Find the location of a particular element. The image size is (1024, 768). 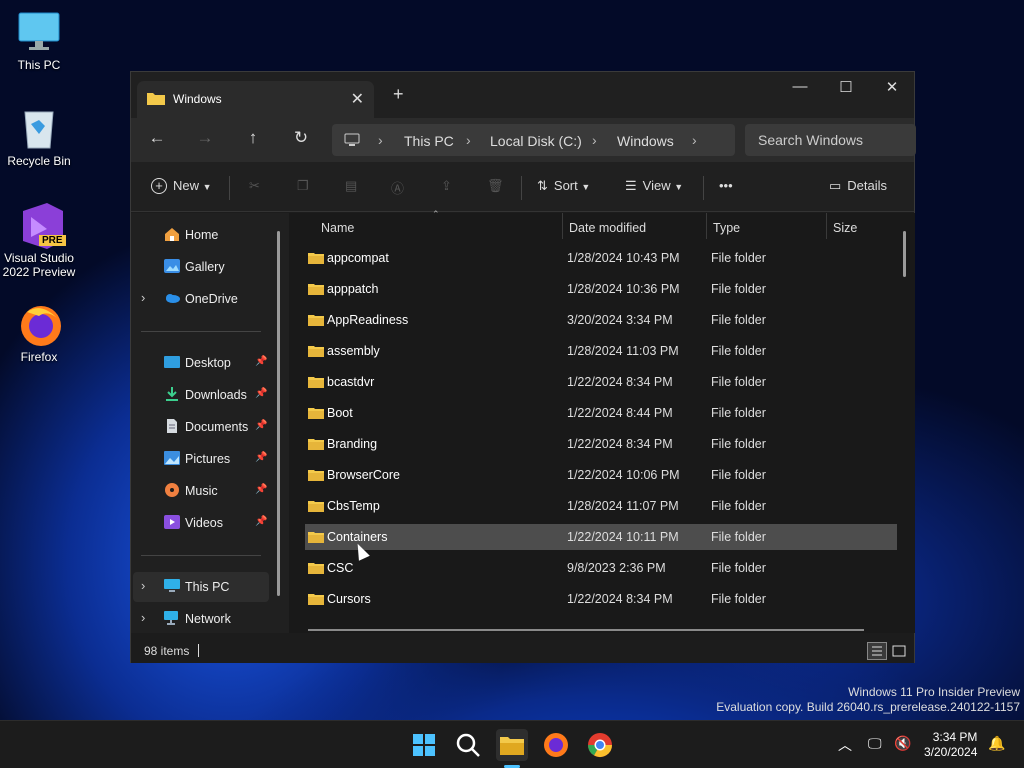

taskbar-file-explorer is located at coordinates (512, 748).